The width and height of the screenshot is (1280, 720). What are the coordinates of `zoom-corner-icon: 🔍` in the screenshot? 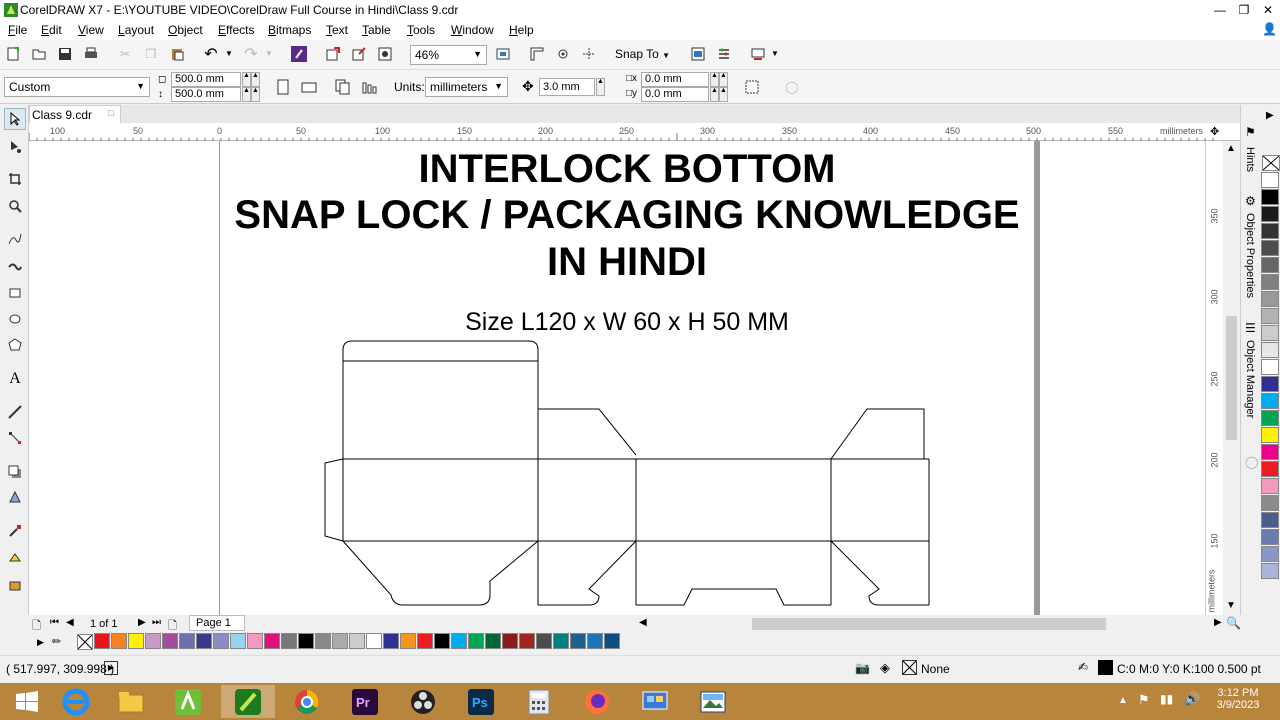 It's located at (1233, 623).